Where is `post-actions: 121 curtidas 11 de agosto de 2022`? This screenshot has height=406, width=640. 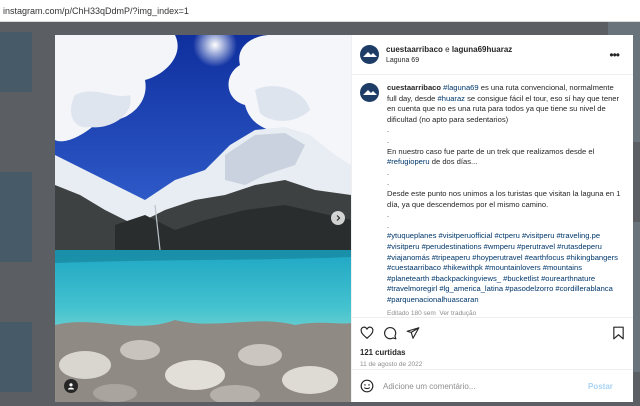
post-actions: 121 curtidas 11 de agosto de 2022 is located at coordinates (492, 342).